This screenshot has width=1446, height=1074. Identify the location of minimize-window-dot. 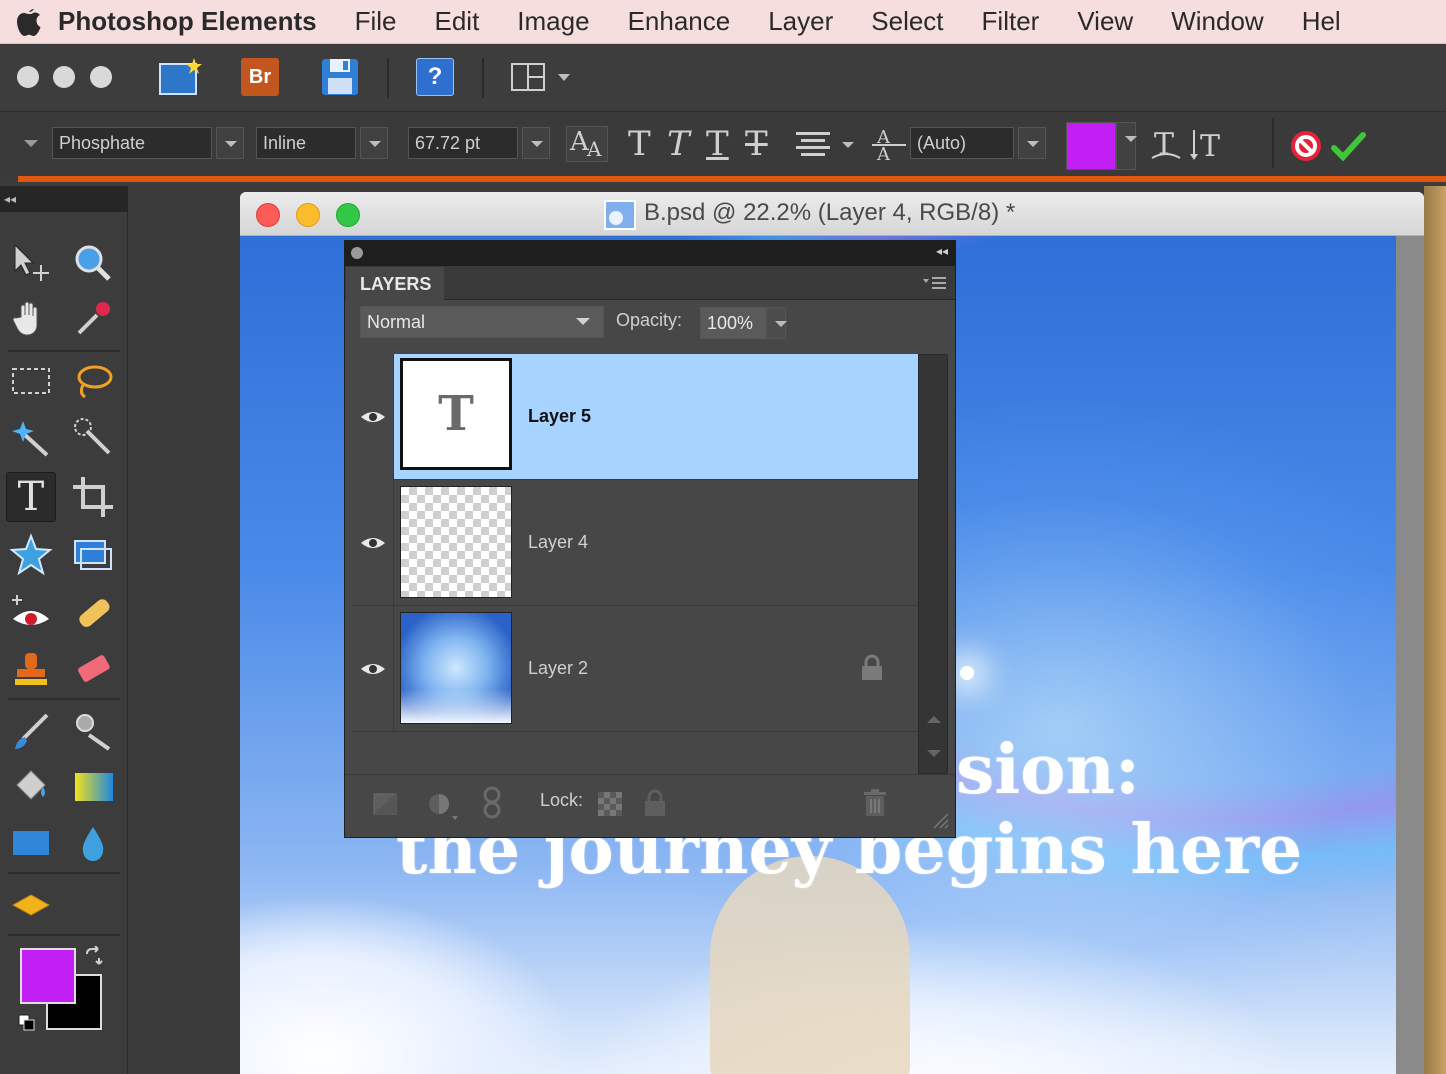
(64, 77).